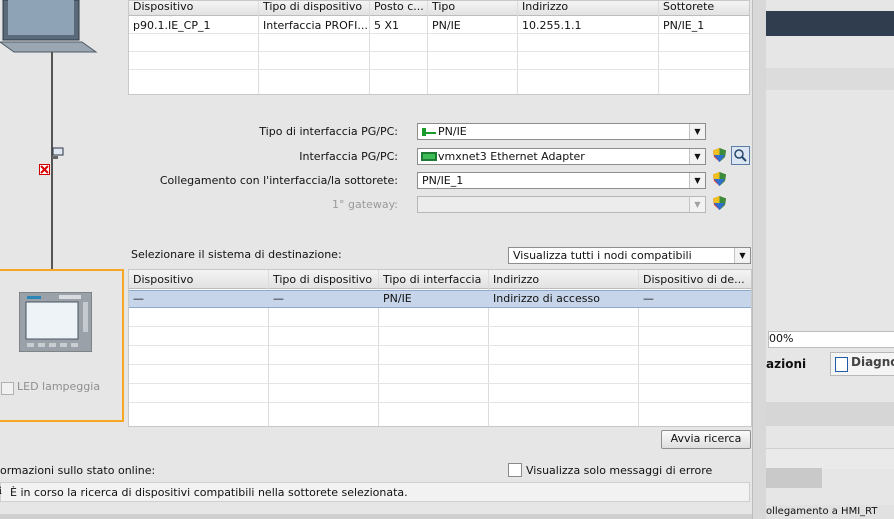 The width and height of the screenshot is (894, 519). Describe the element at coordinates (704, 7) in the screenshot. I see `col-header-sottorete: Sottorete` at that location.